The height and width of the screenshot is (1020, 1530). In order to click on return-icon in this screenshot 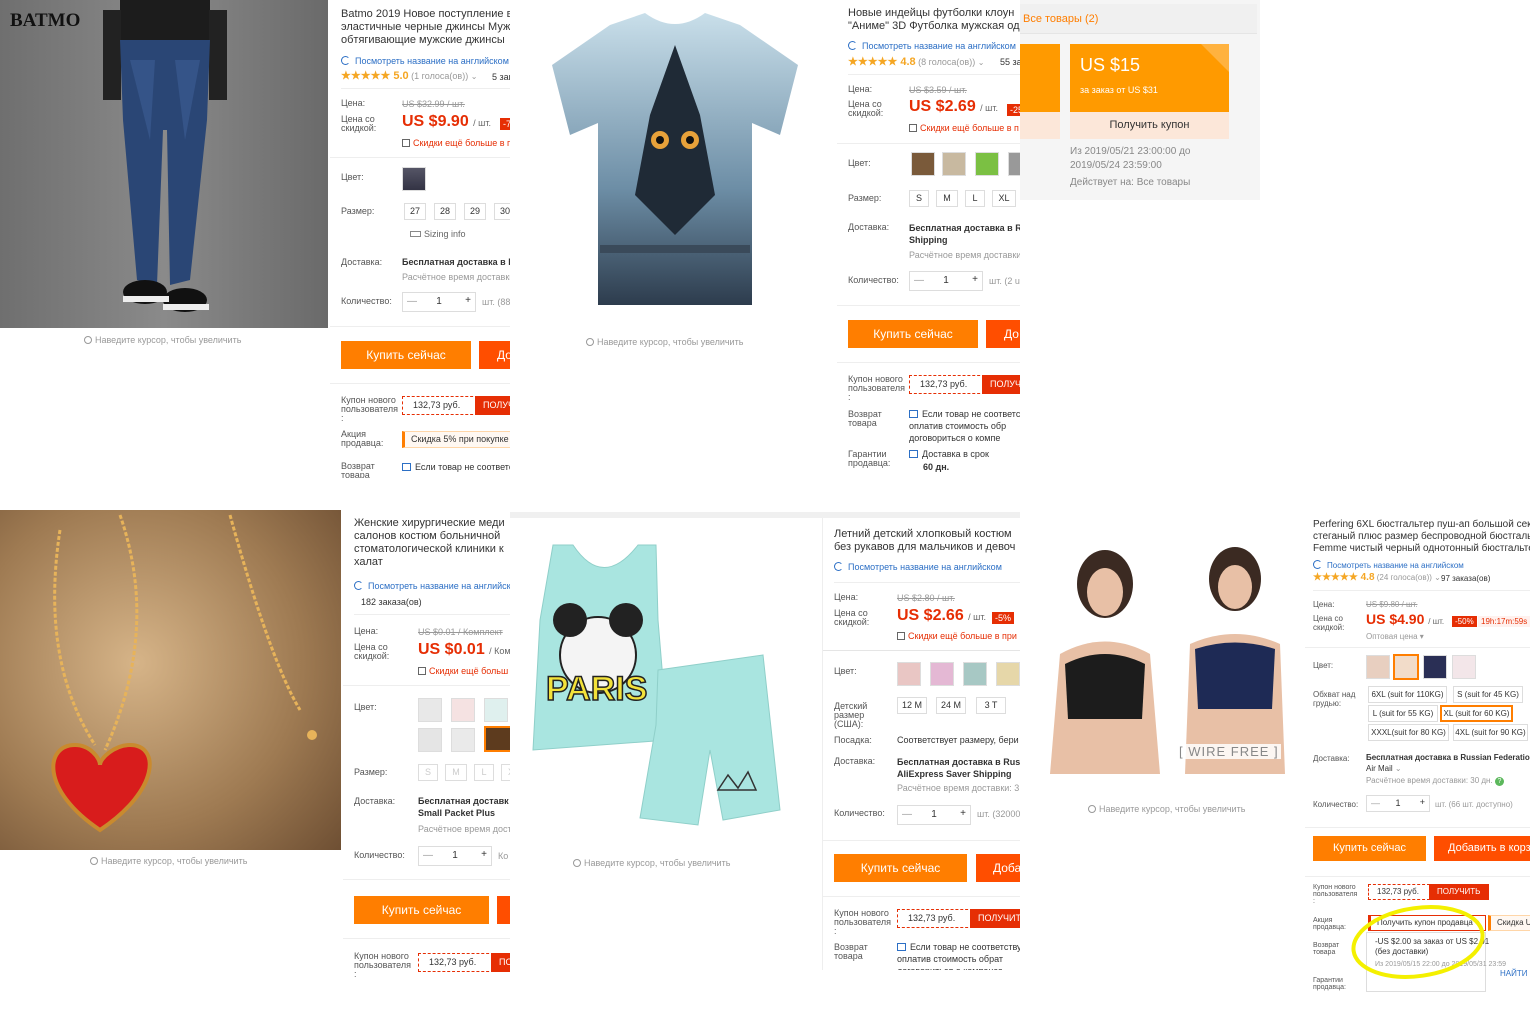, I will do `click(913, 414)`.